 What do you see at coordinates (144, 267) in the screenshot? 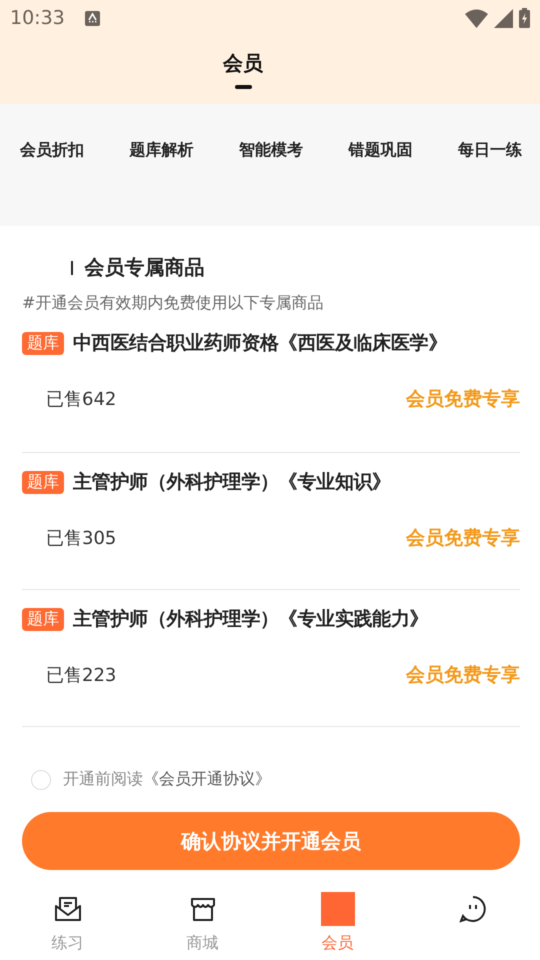
I see `section-title: 会员专属商品` at bounding box center [144, 267].